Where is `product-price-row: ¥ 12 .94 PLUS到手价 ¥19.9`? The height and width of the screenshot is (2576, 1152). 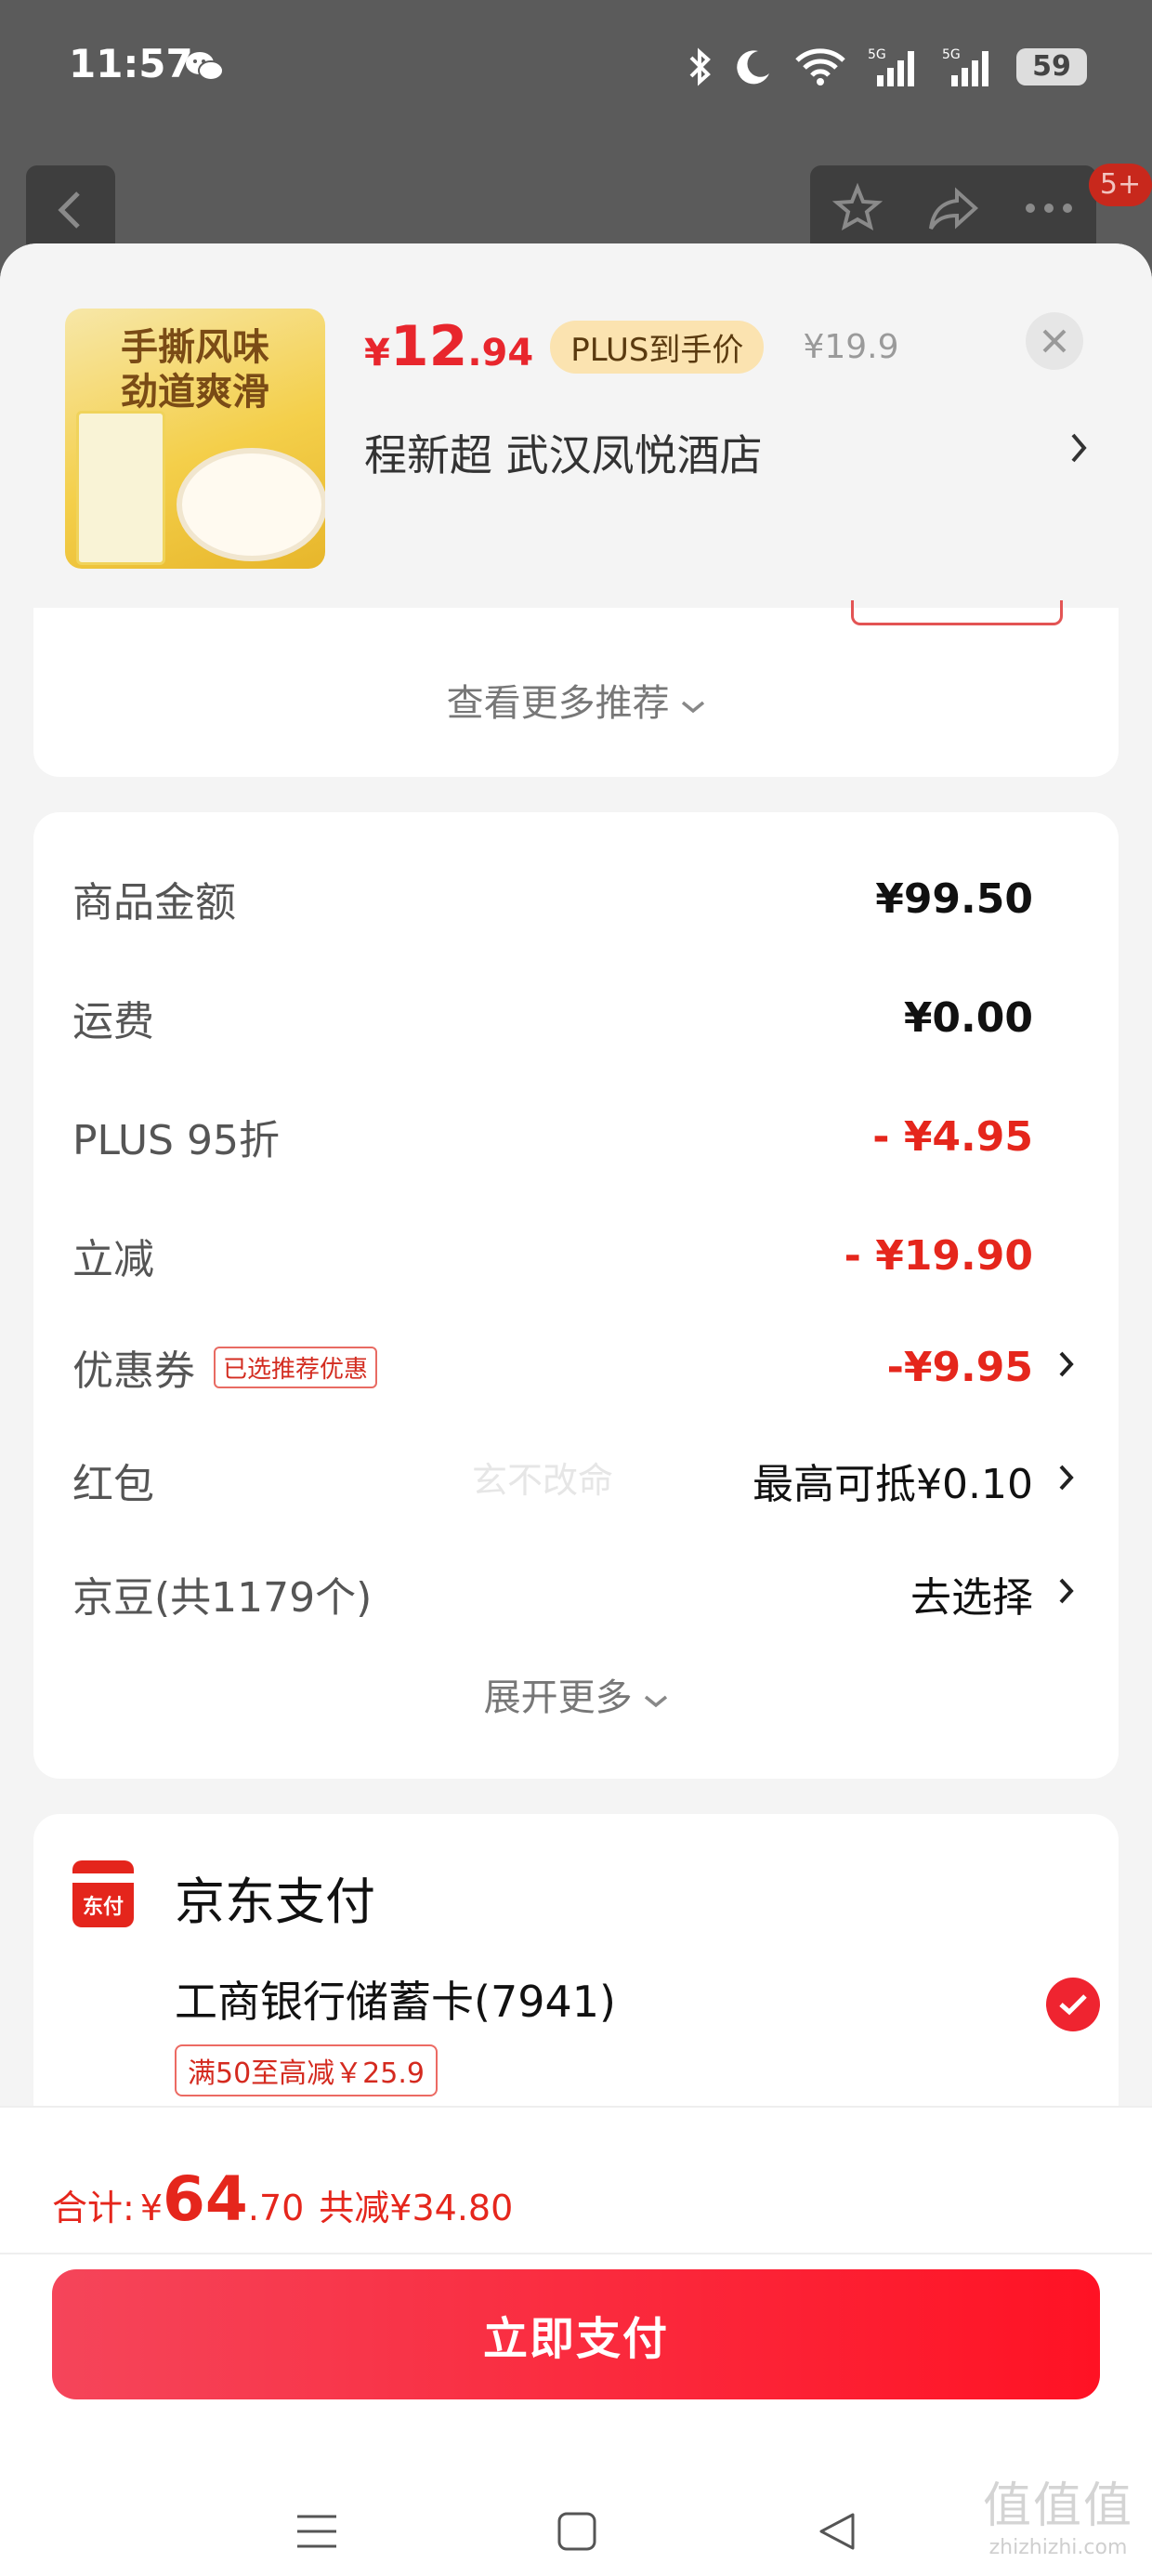
product-price-row: ¥ 12 .94 PLUS到手价 ¥19.9 is located at coordinates (631, 346).